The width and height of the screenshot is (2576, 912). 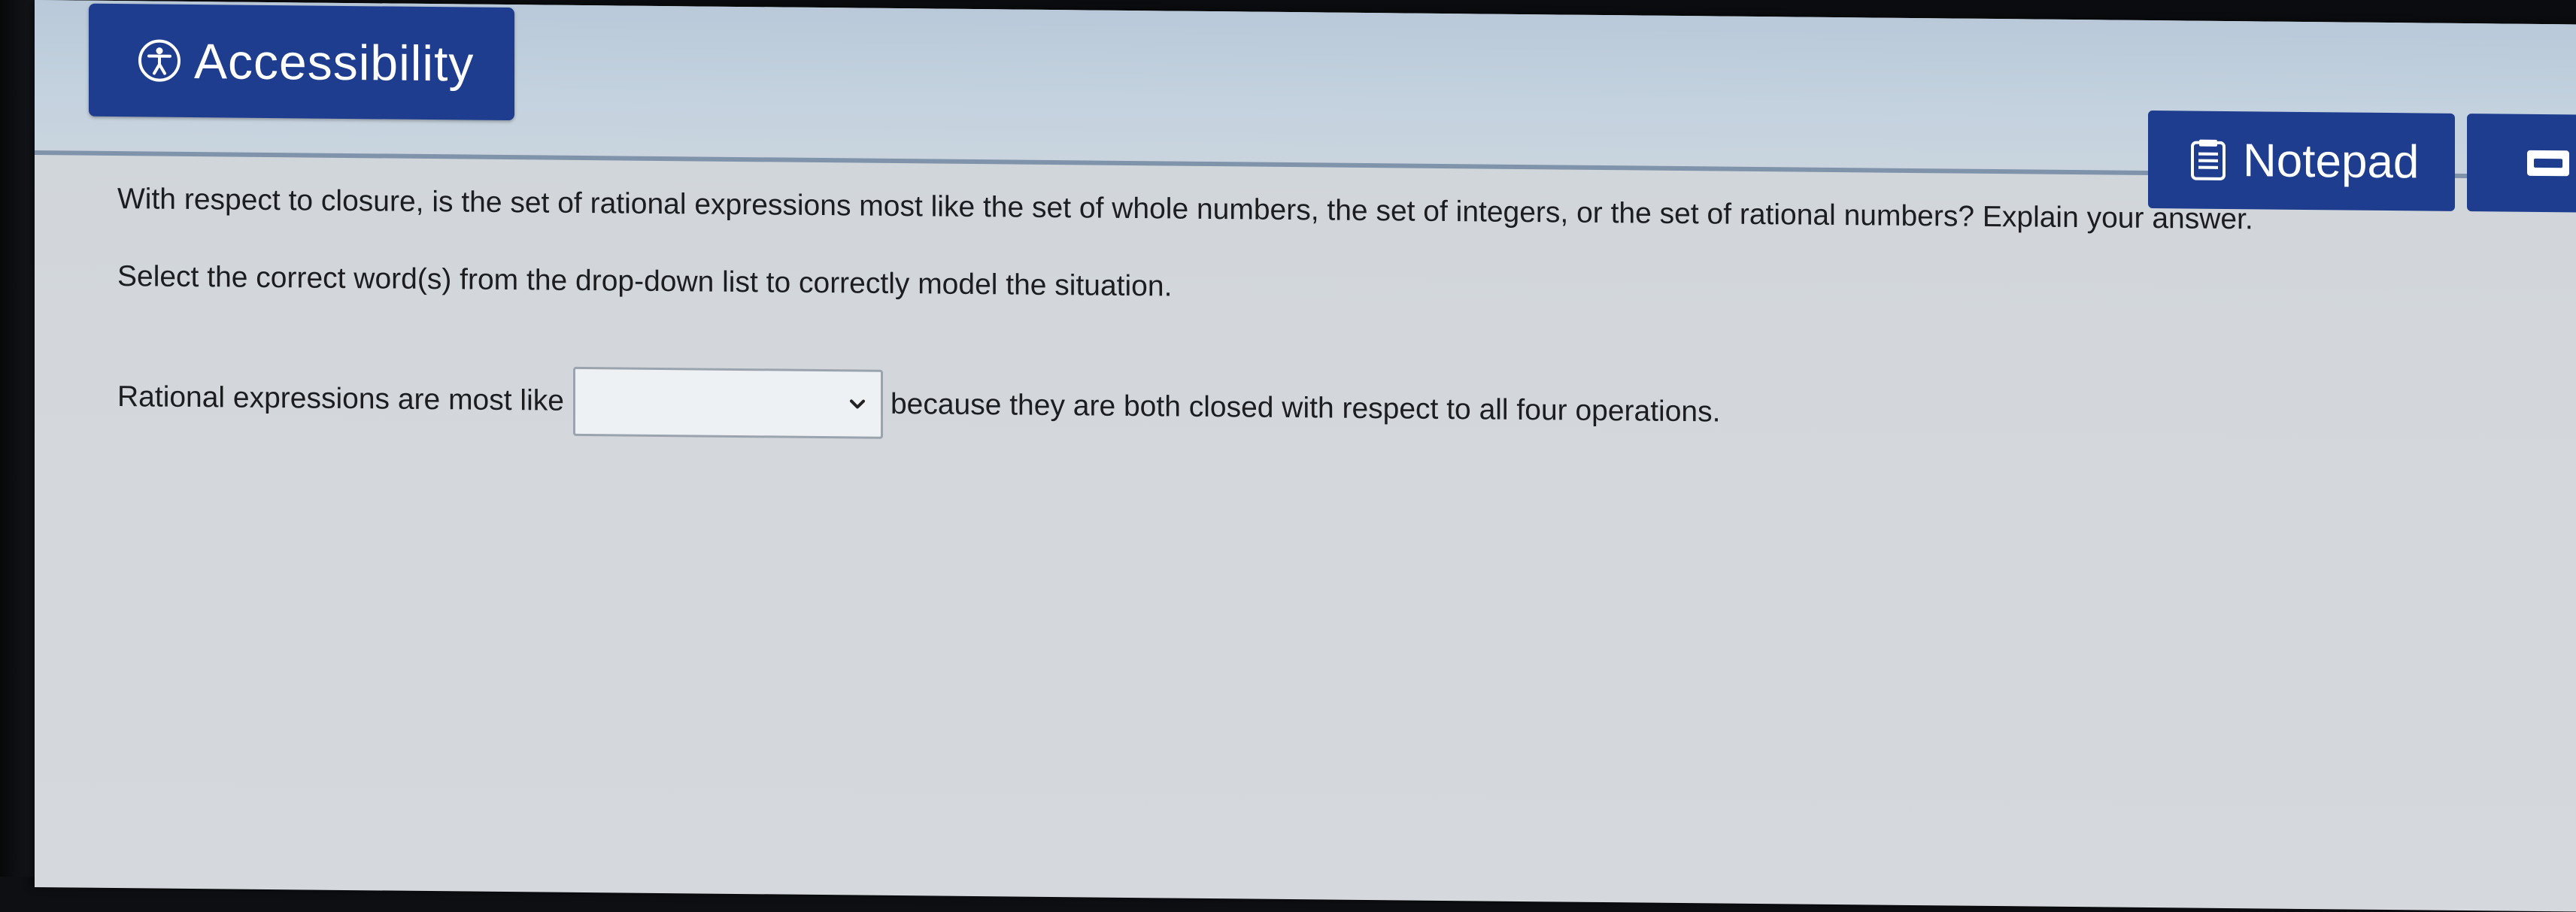 What do you see at coordinates (2521, 163) in the screenshot?
I see `line-reader-button: L` at bounding box center [2521, 163].